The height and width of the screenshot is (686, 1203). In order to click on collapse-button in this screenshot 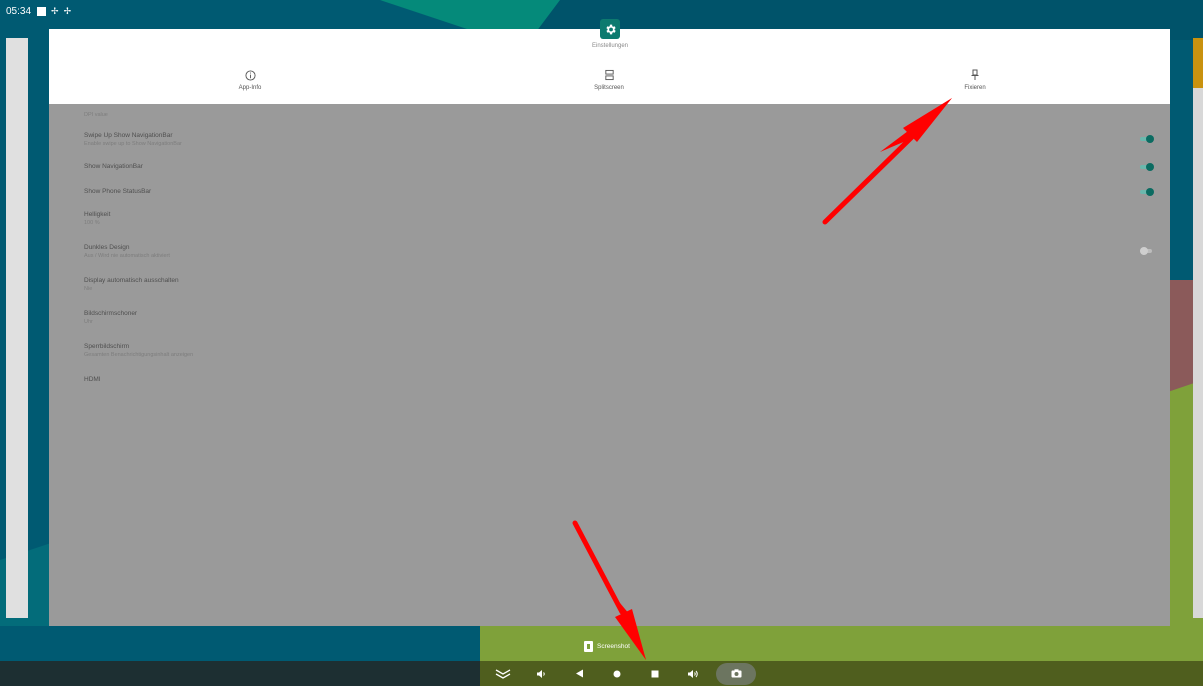, I will do `click(503, 673)`.